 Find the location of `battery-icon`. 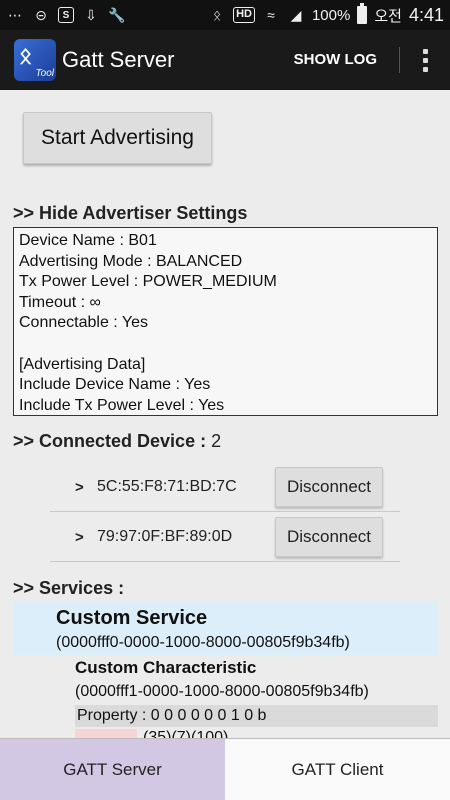

battery-icon is located at coordinates (362, 13).